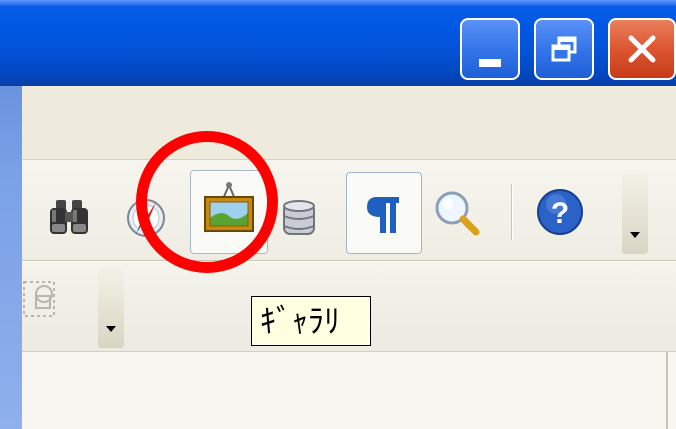 Image resolution: width=676 pixels, height=429 pixels. Describe the element at coordinates (490, 49) in the screenshot. I see `minimize-button` at that location.